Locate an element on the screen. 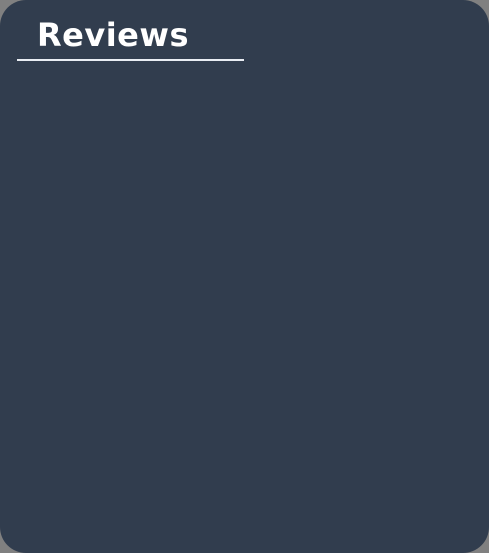  reviews-header: Reviews is located at coordinates (130, 31).